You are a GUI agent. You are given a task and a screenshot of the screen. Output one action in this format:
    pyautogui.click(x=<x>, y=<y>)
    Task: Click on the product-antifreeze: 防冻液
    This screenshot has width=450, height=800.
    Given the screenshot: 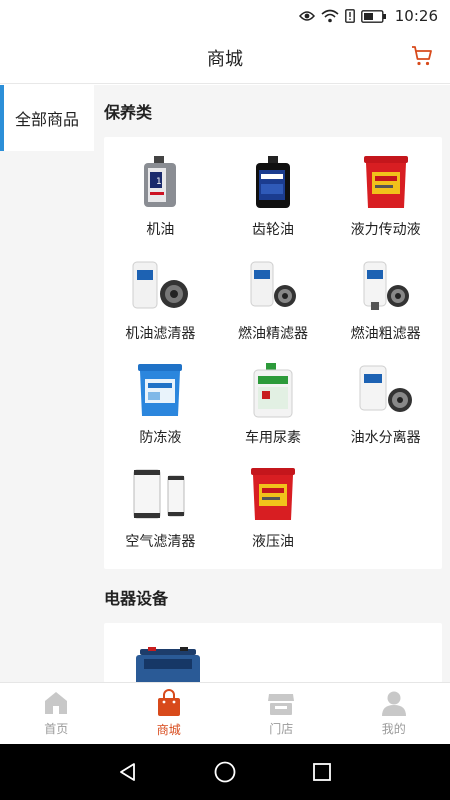 What is the action you would take?
    pyautogui.click(x=160, y=408)
    